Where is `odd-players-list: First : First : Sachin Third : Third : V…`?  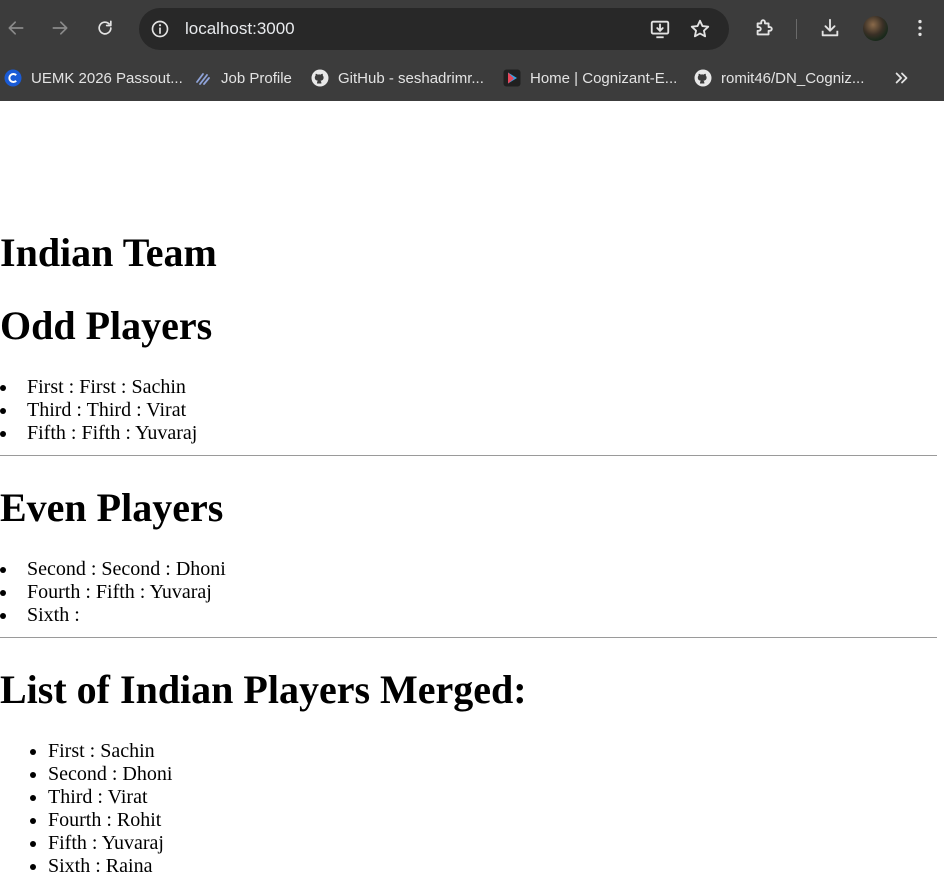 odd-players-list: First : First : Sachin Third : Third : V… is located at coordinates (98, 410).